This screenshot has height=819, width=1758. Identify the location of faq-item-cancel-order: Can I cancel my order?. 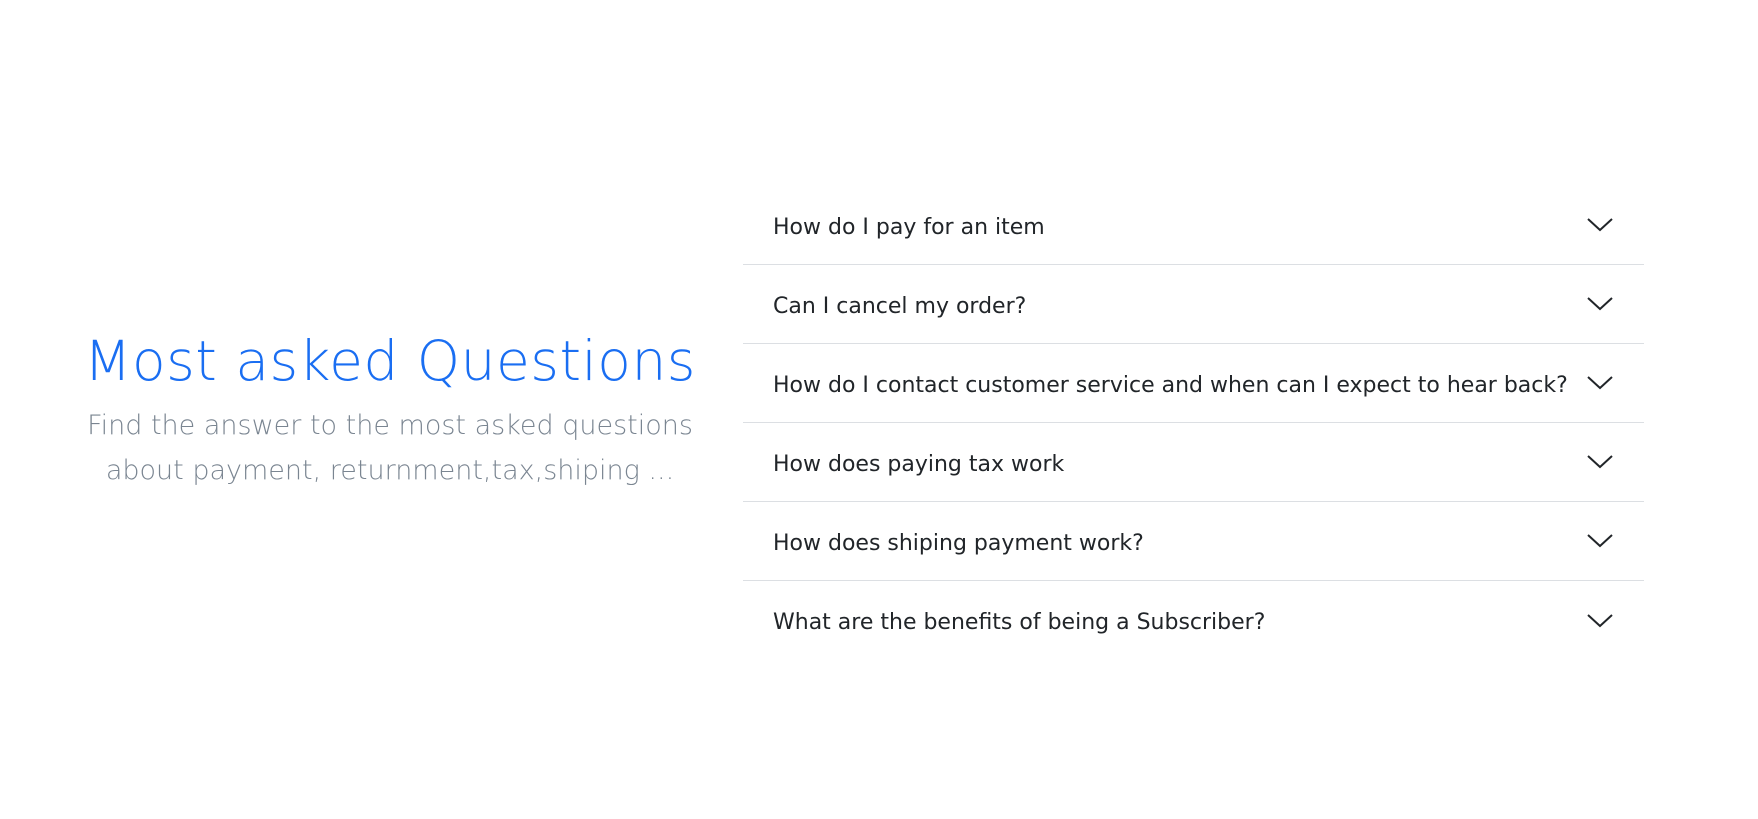
(1193, 304).